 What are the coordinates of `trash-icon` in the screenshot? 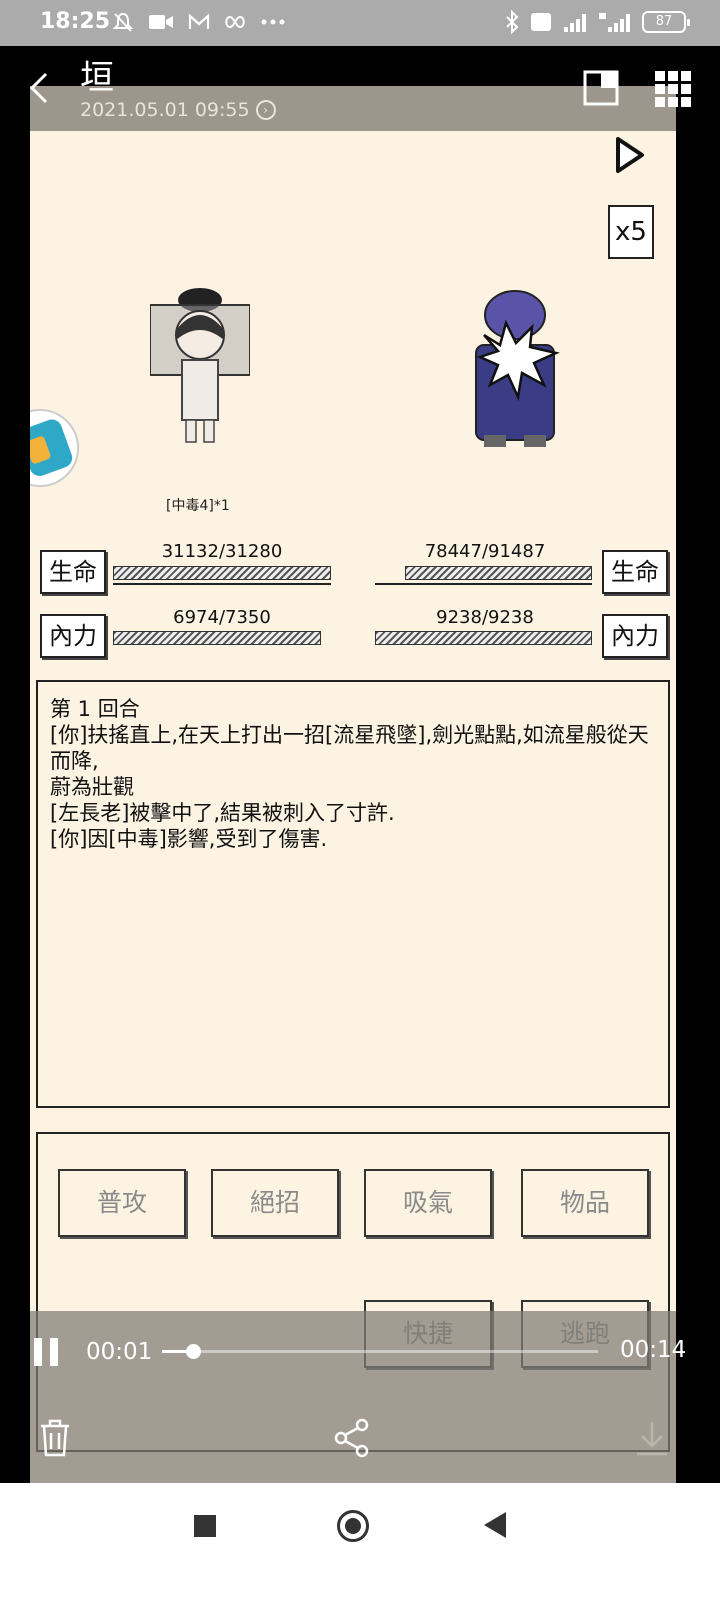 It's located at (55, 1438).